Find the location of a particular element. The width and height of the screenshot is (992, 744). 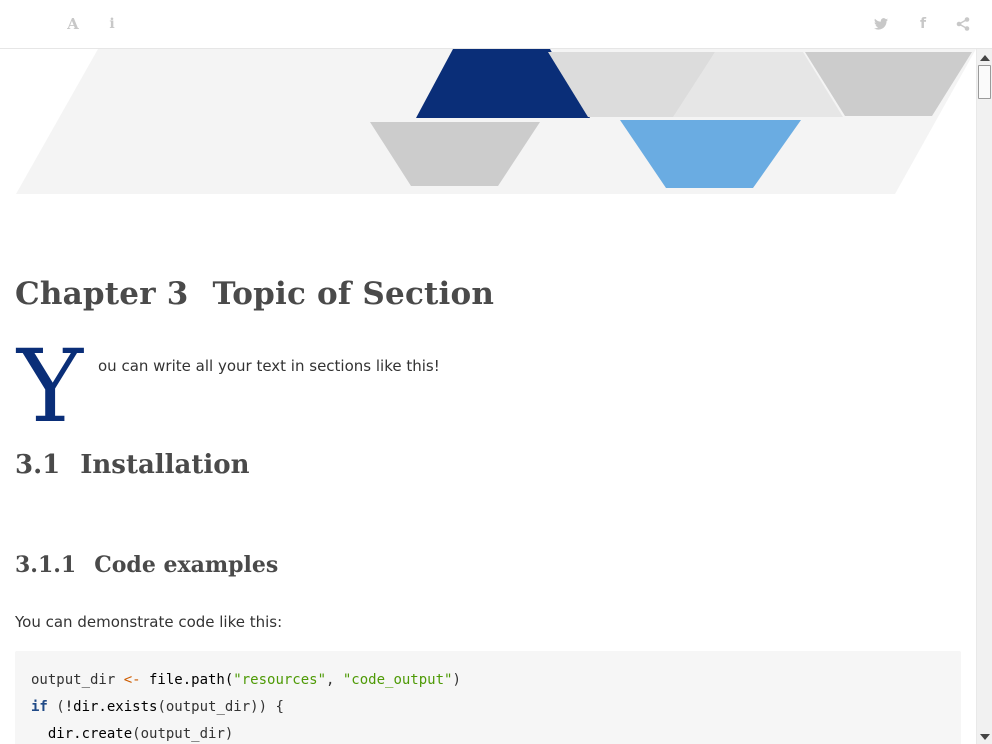

info-icon: i is located at coordinates (112, 24).